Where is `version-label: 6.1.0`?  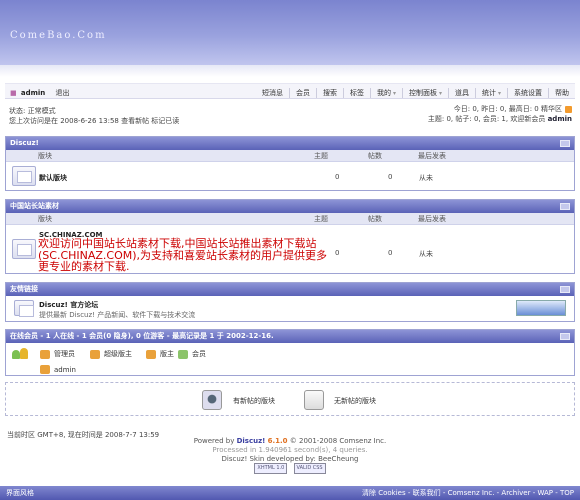
version-label: 6.1.0 is located at coordinates (277, 441).